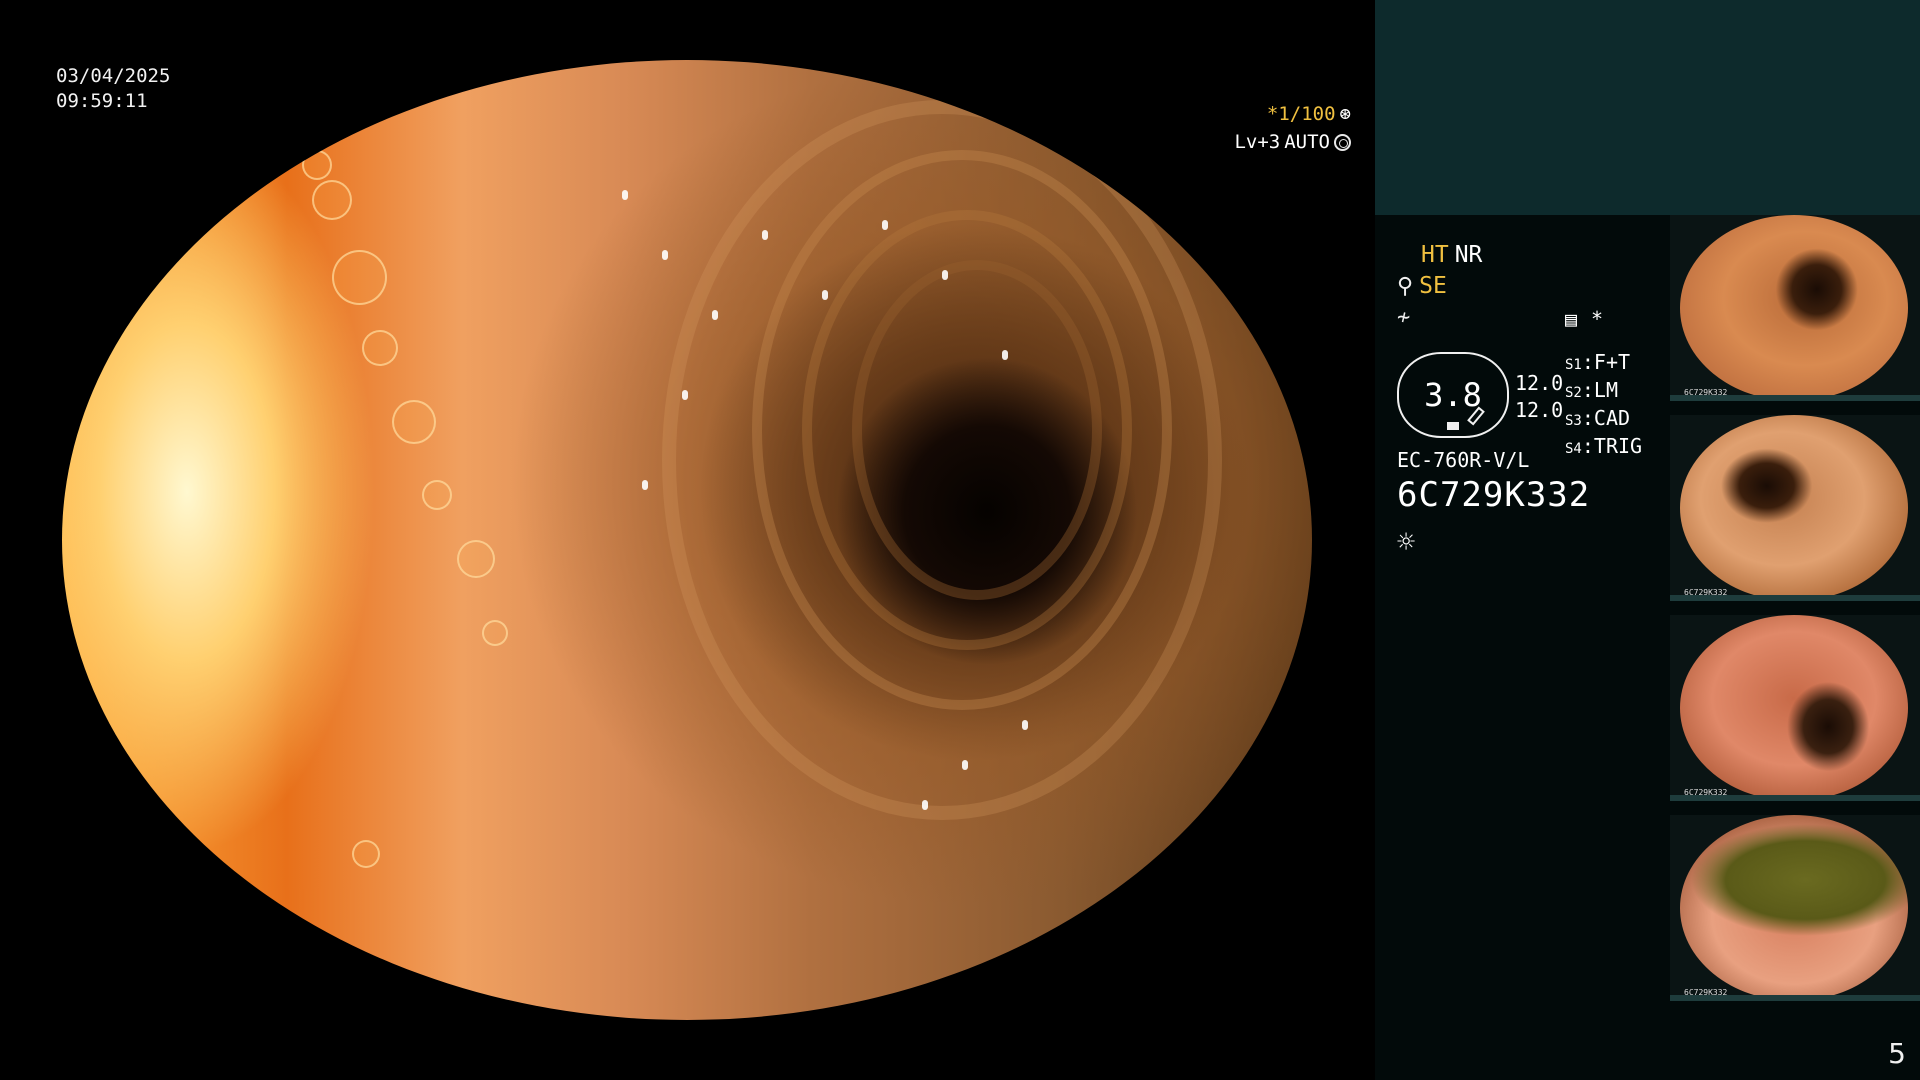 The image size is (1920, 1080). I want to click on mode-item: S3:CAD, so click(1598, 418).